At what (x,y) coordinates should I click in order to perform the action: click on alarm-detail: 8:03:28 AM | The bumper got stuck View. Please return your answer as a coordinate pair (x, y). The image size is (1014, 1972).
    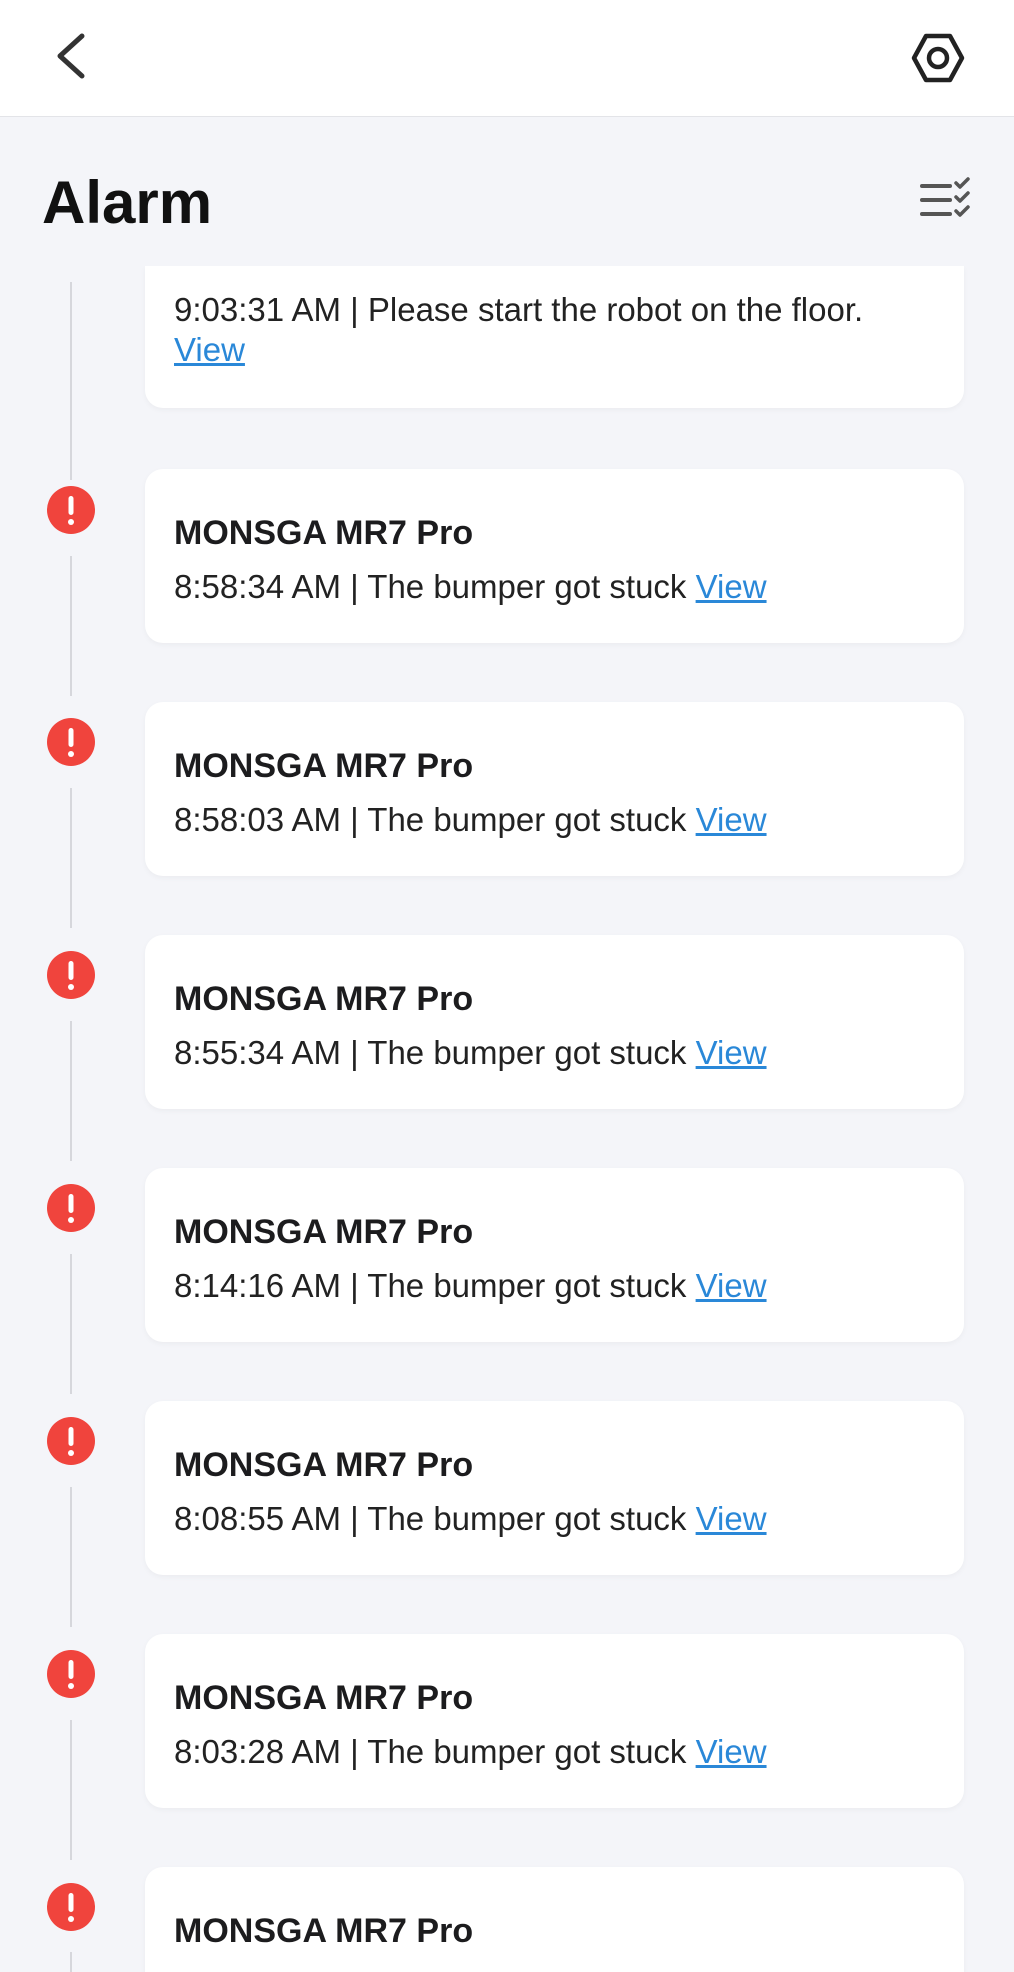
    Looking at the image, I should click on (470, 1752).